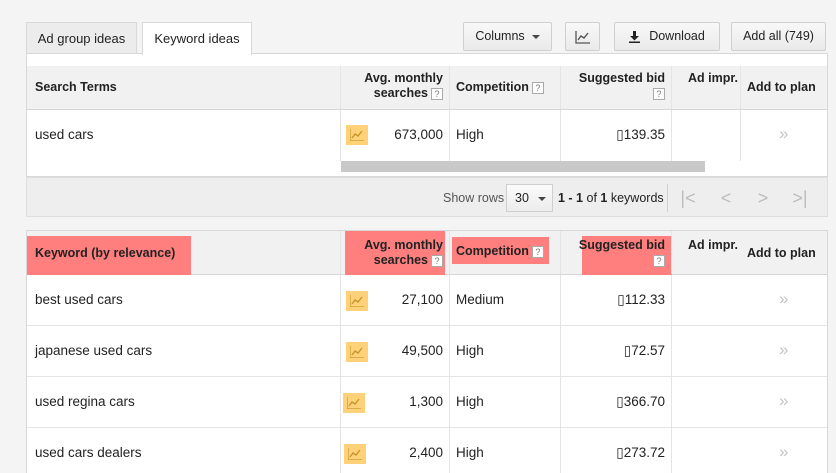  I want to click on table-row: used regina cars 1,300 High ▯366.70 », so click(427, 402).